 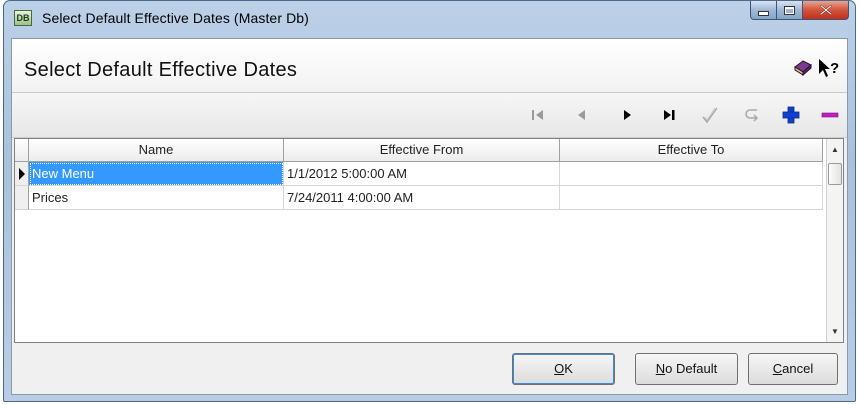 I want to click on column-header-effective-from: Effective From, so click(x=422, y=150).